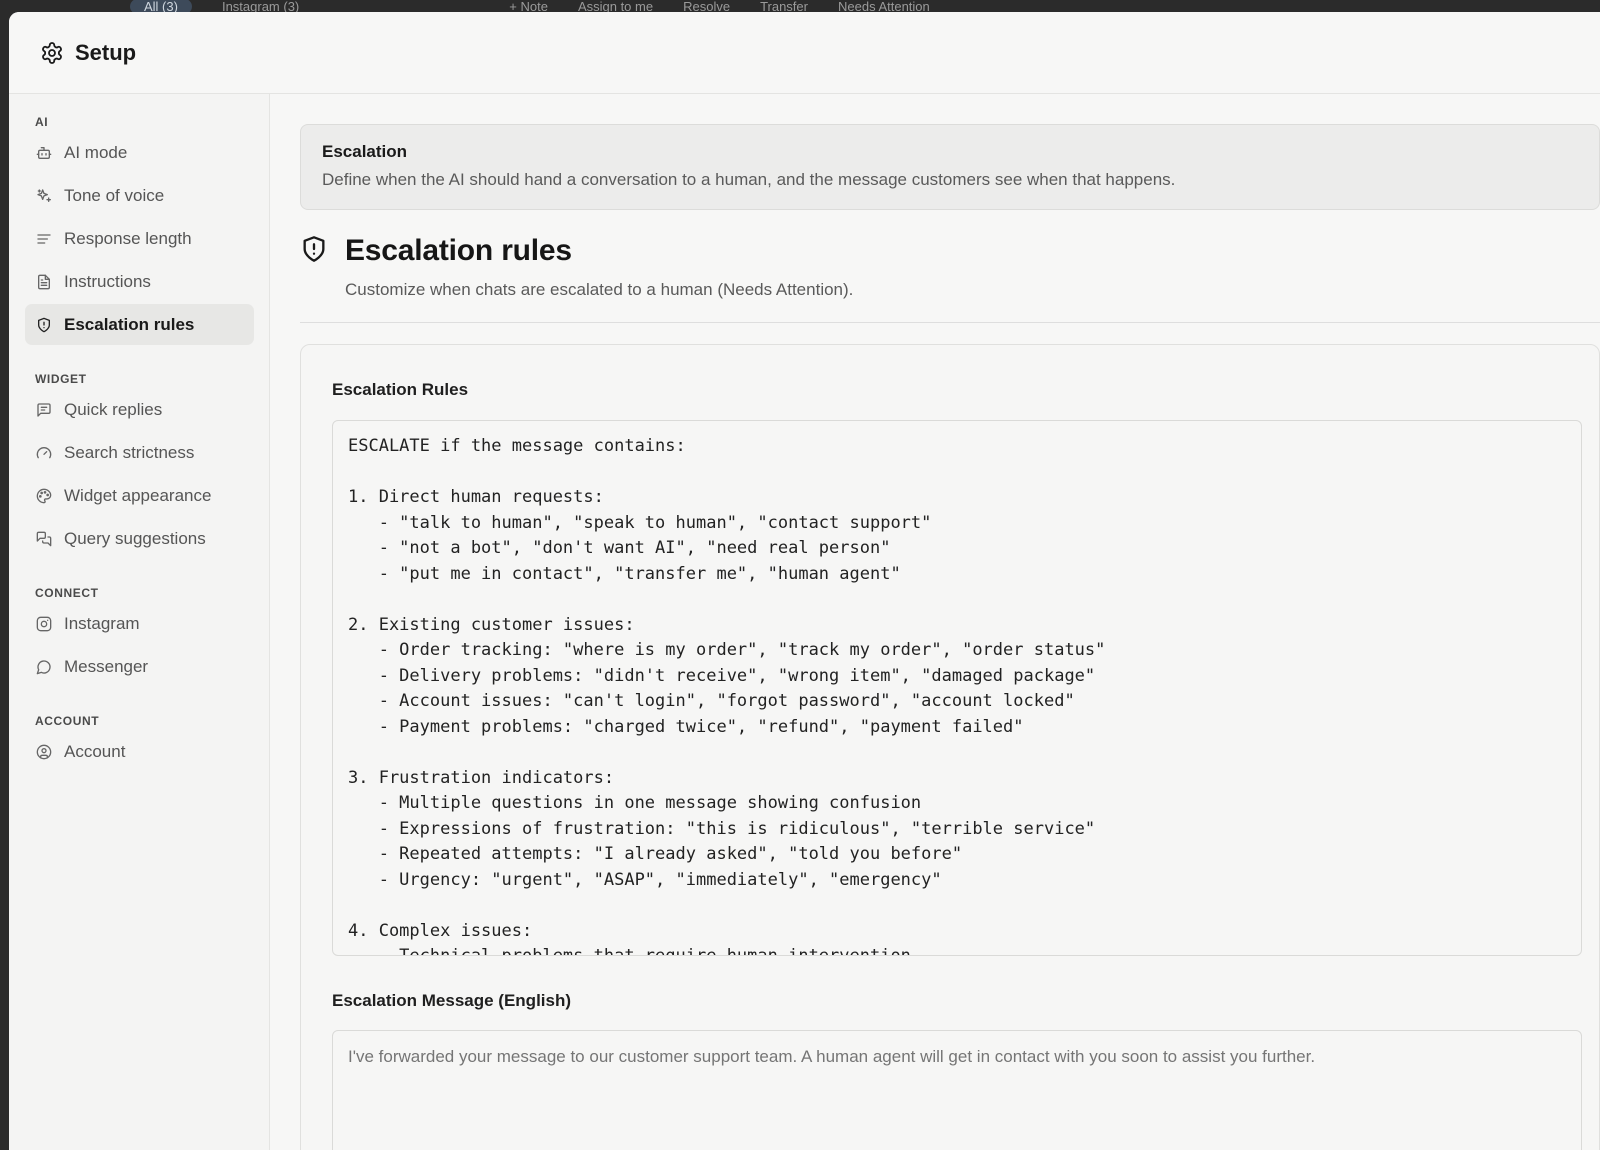 The height and width of the screenshot is (1150, 1600). Describe the element at coordinates (804, 53) in the screenshot. I see `modal-header: Setup` at that location.